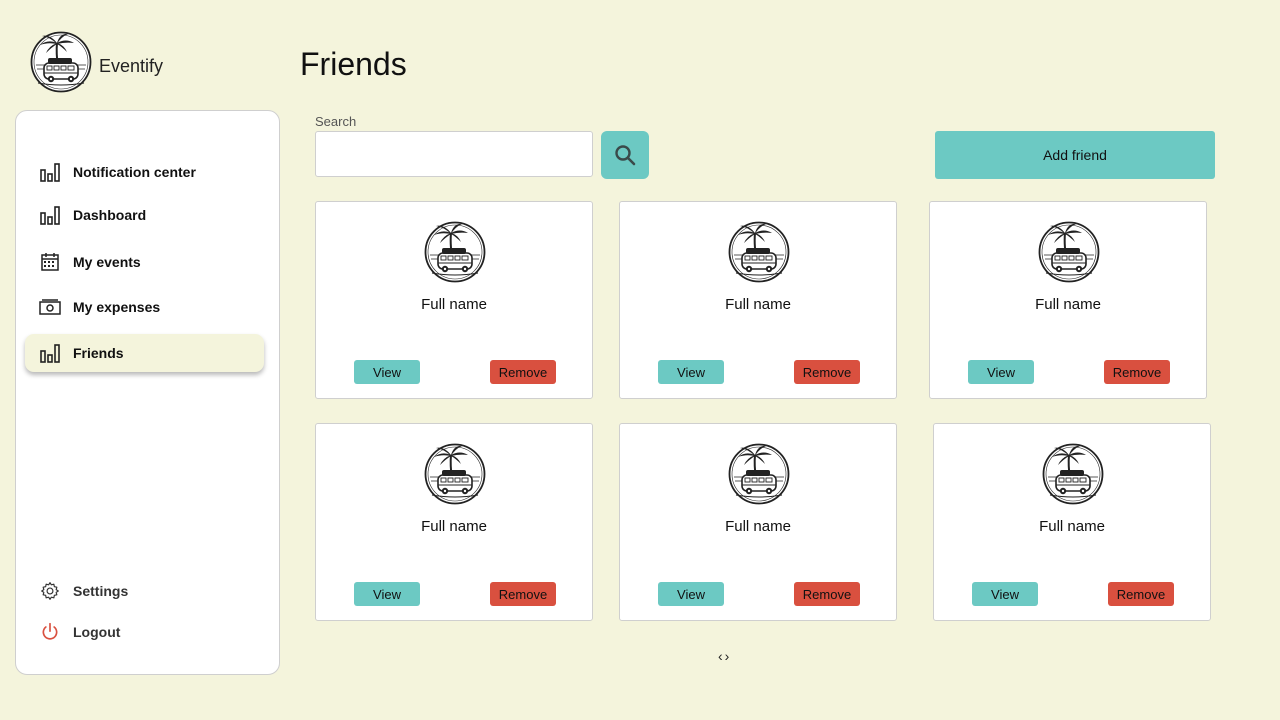 The image size is (1280, 720). I want to click on brand-name: Eventify, so click(131, 66).